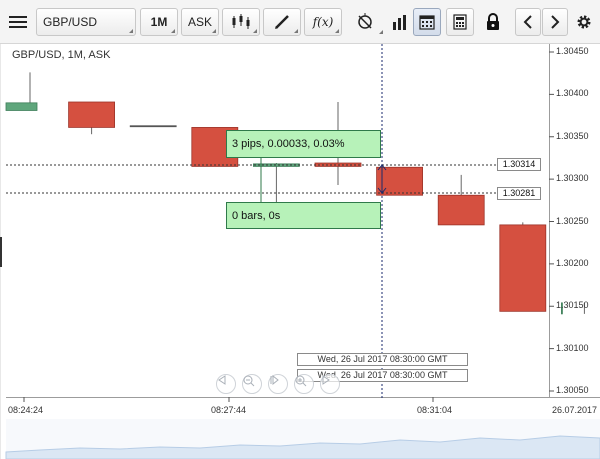 This screenshot has height=459, width=600. I want to click on chart-type-button, so click(241, 22).